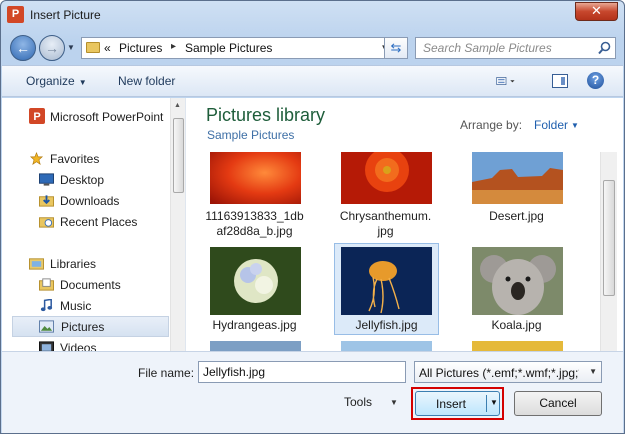 Image resolution: width=625 pixels, height=434 pixels. Describe the element at coordinates (166, 373) in the screenshot. I see `file-name-label: File name:` at that location.